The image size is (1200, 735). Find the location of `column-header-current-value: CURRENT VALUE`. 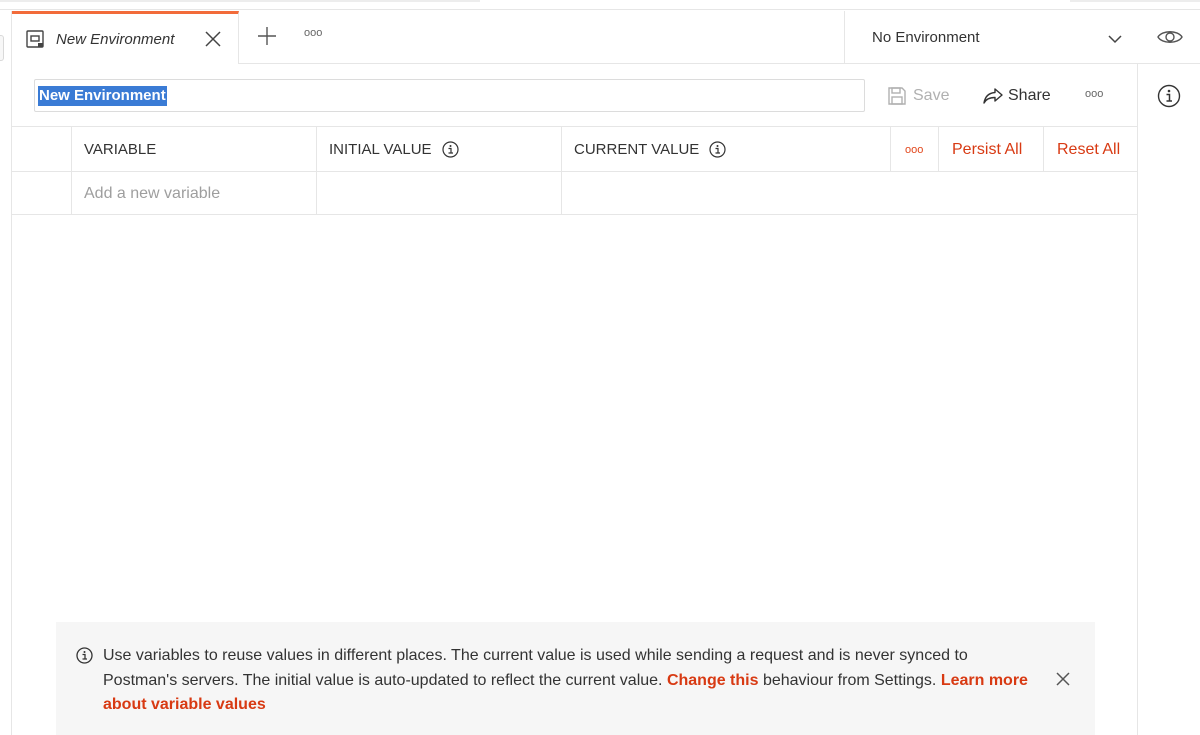

column-header-current-value: CURRENT VALUE is located at coordinates (726, 149).